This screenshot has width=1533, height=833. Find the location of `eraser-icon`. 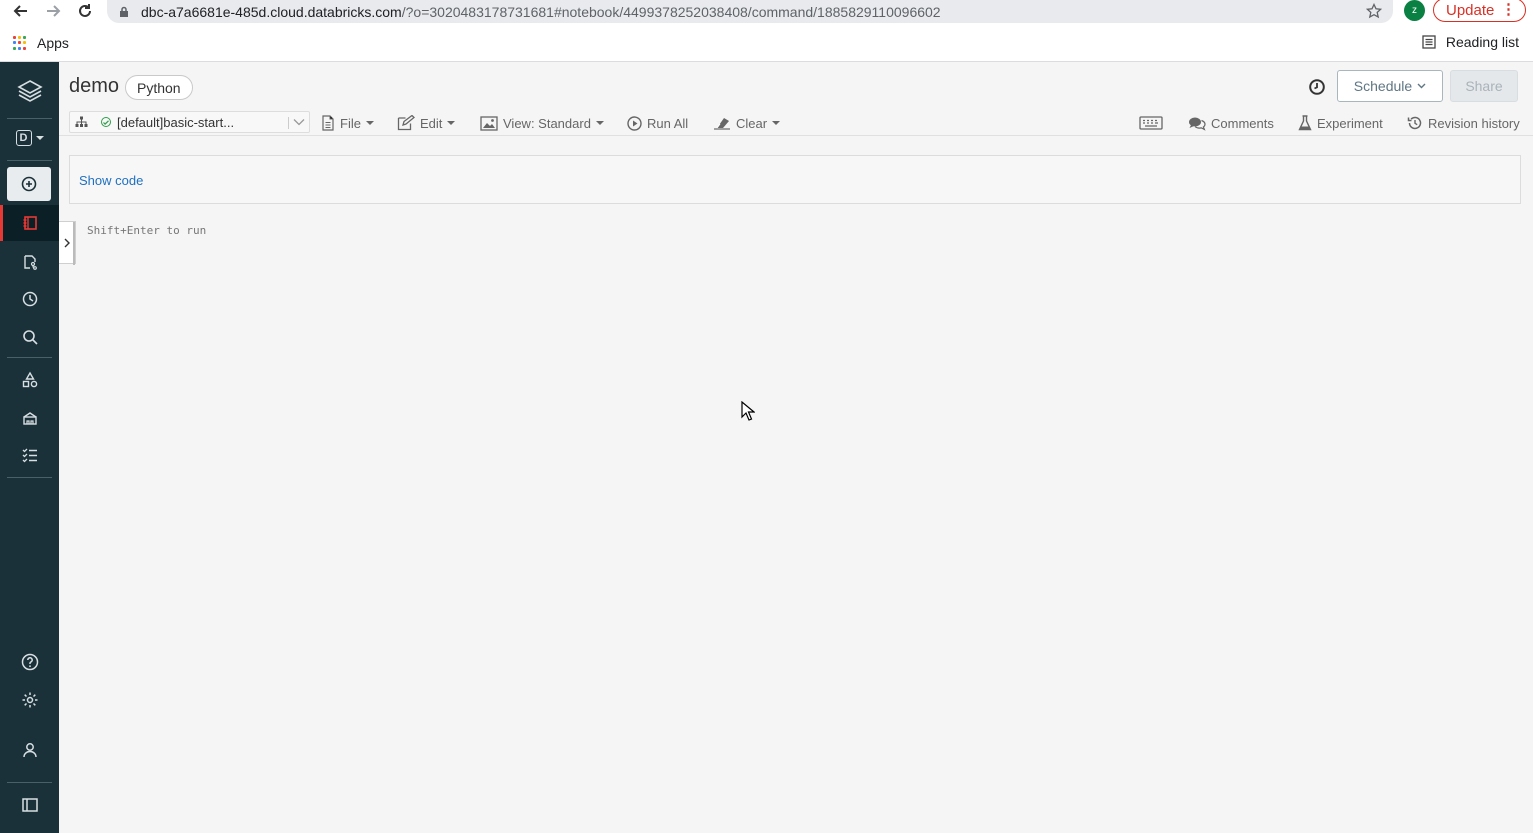

eraser-icon is located at coordinates (722, 124).